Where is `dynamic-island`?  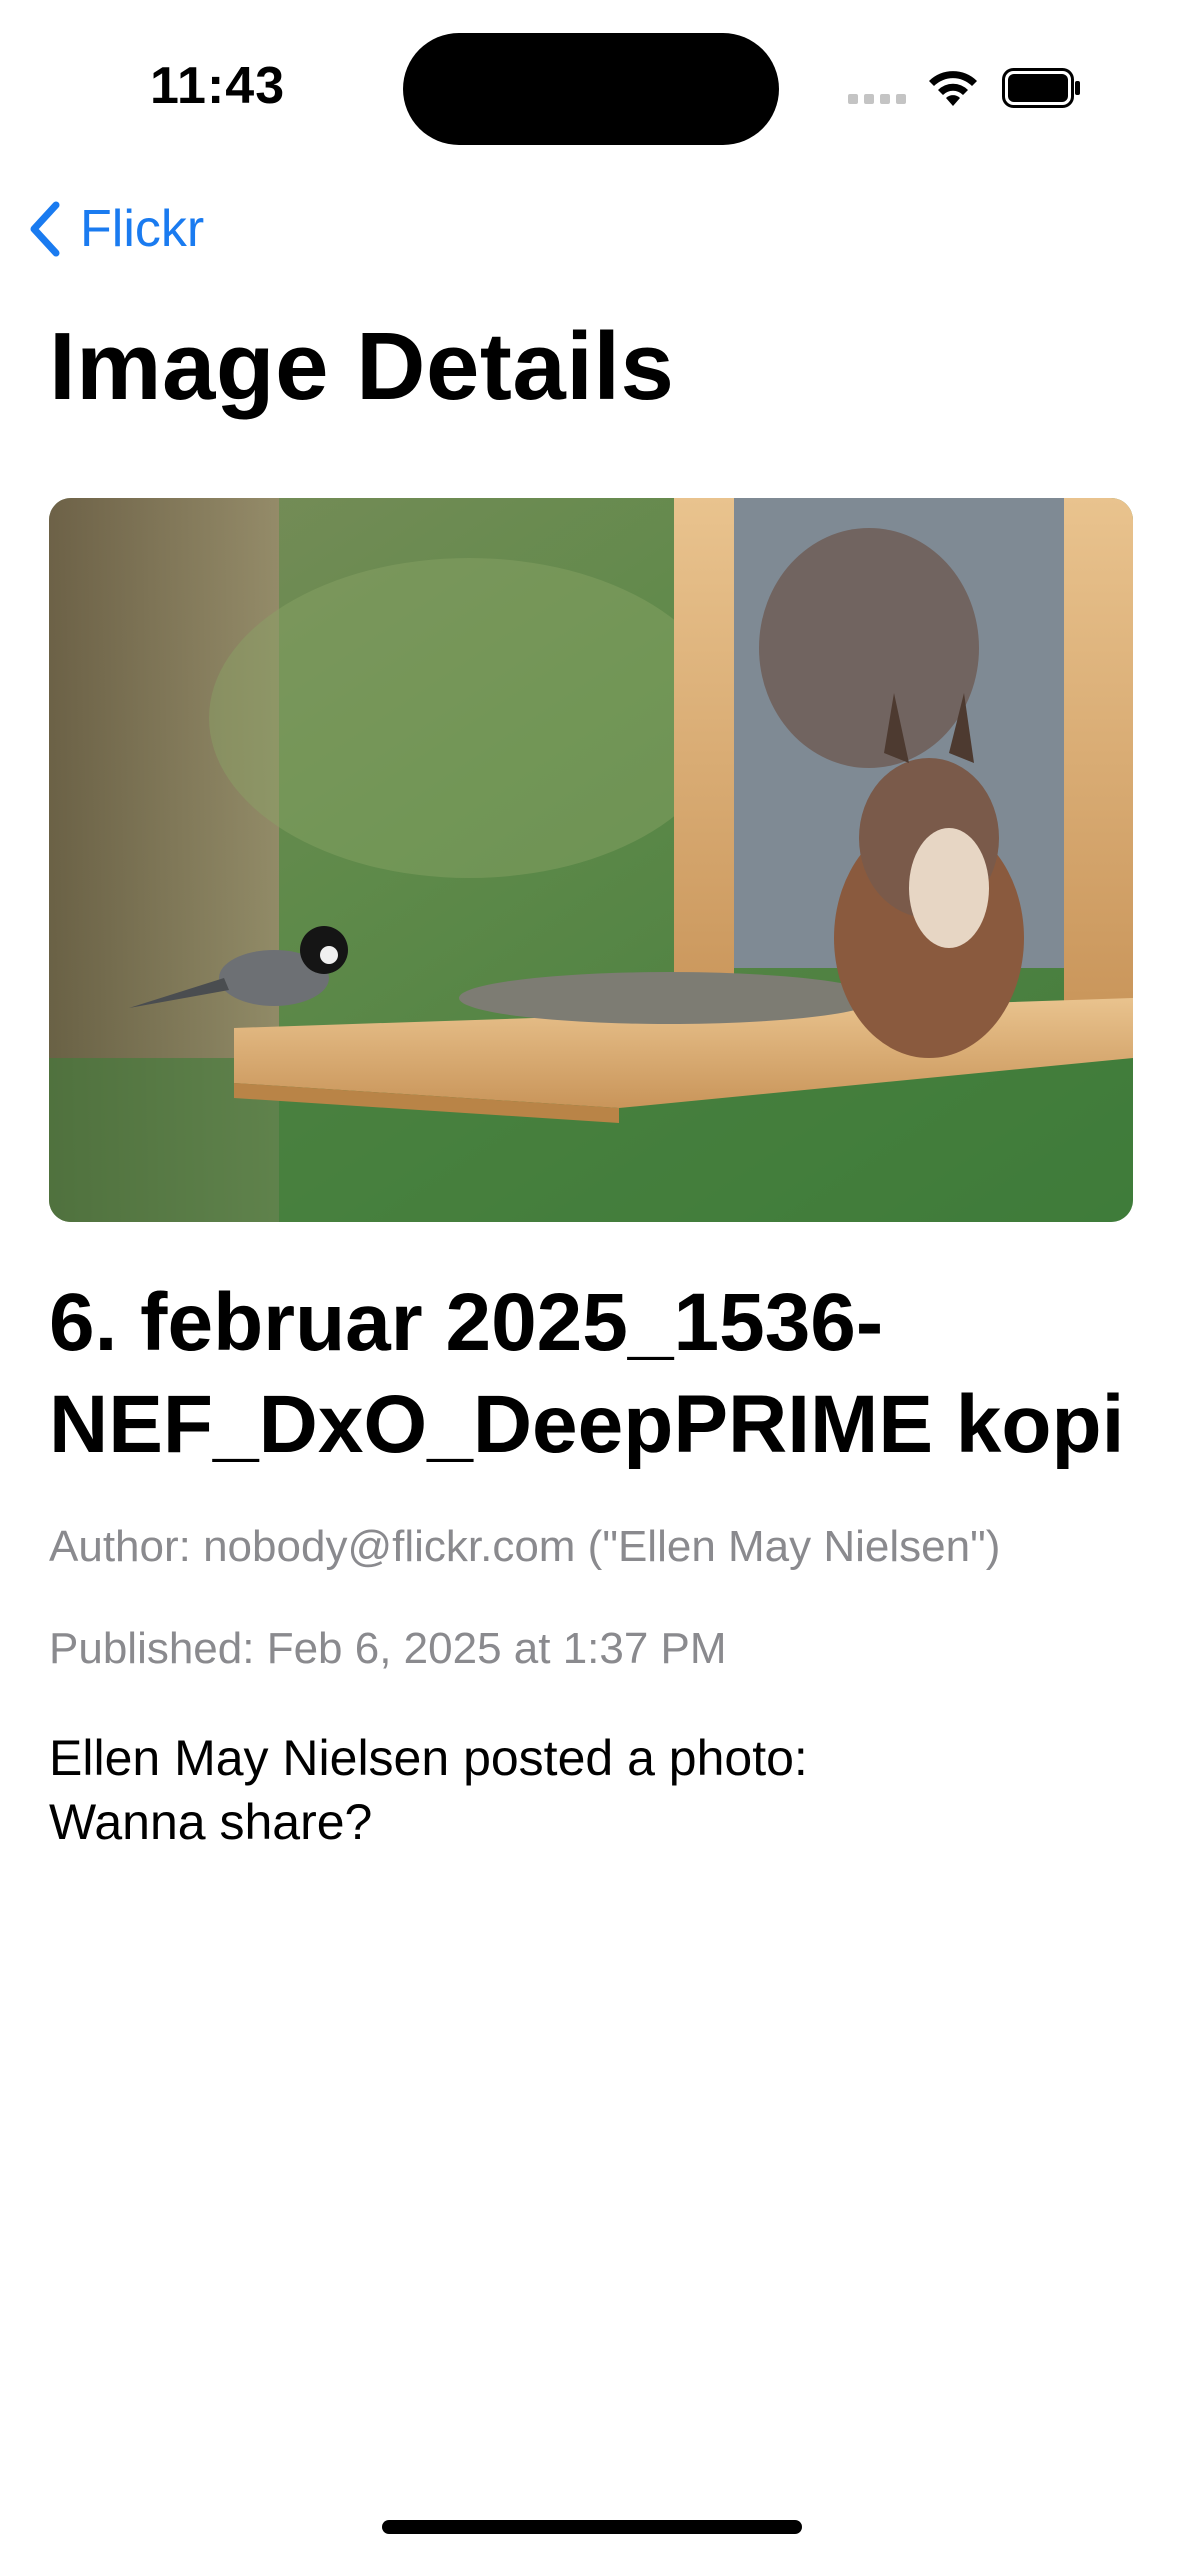 dynamic-island is located at coordinates (591, 89).